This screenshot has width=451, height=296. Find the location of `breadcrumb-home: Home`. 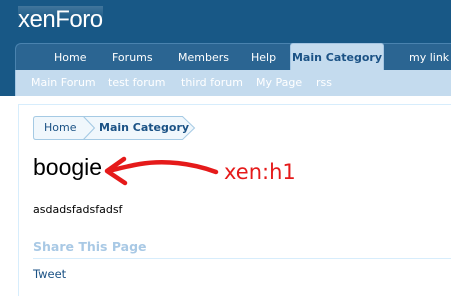

breadcrumb-home: Home is located at coordinates (60, 128).